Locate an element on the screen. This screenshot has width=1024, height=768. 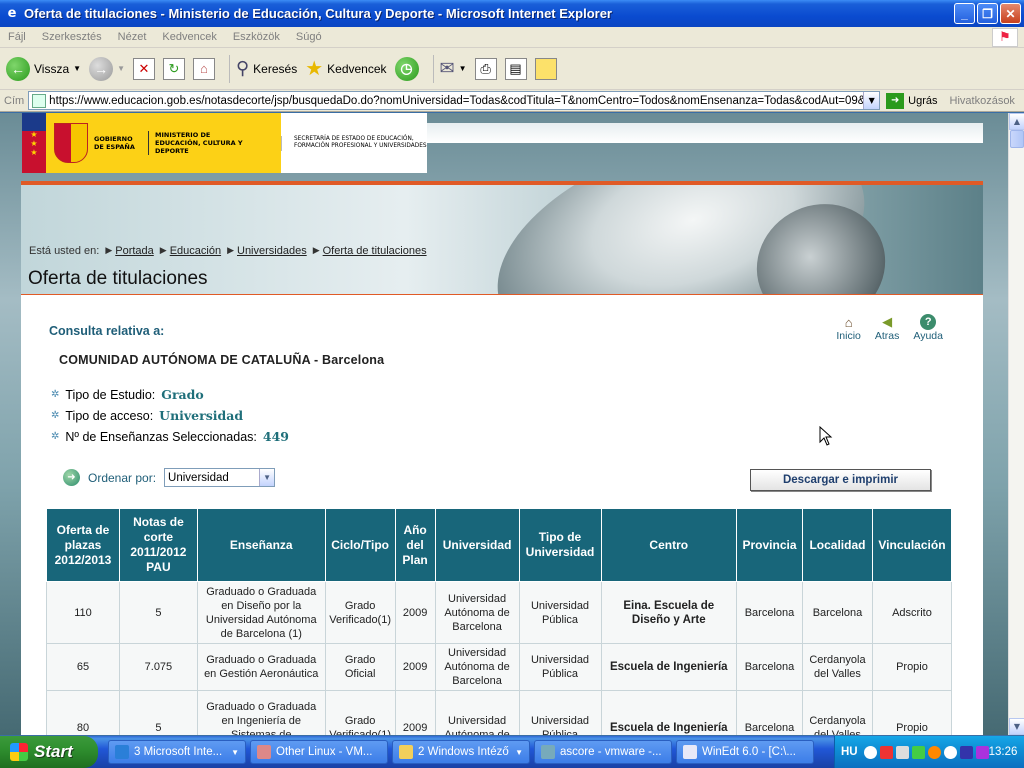
back-dropdown-icon: ▼ is located at coordinates (77, 68).